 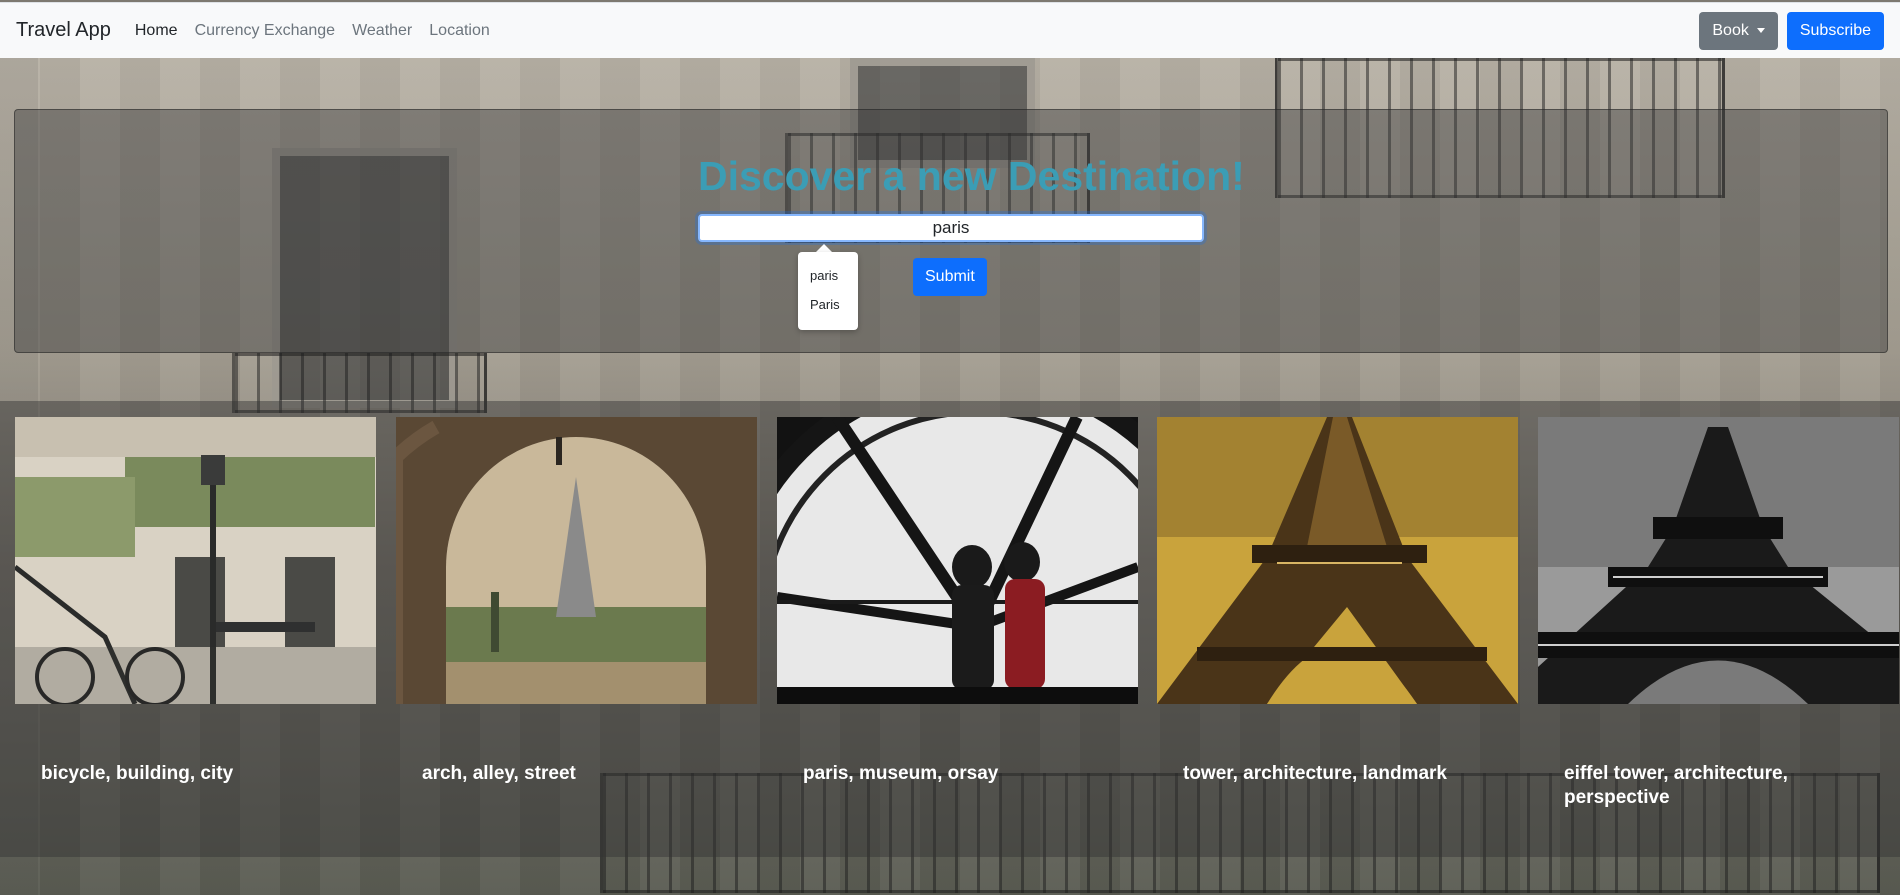 What do you see at coordinates (156, 31) in the screenshot?
I see `nav-home: Home` at bounding box center [156, 31].